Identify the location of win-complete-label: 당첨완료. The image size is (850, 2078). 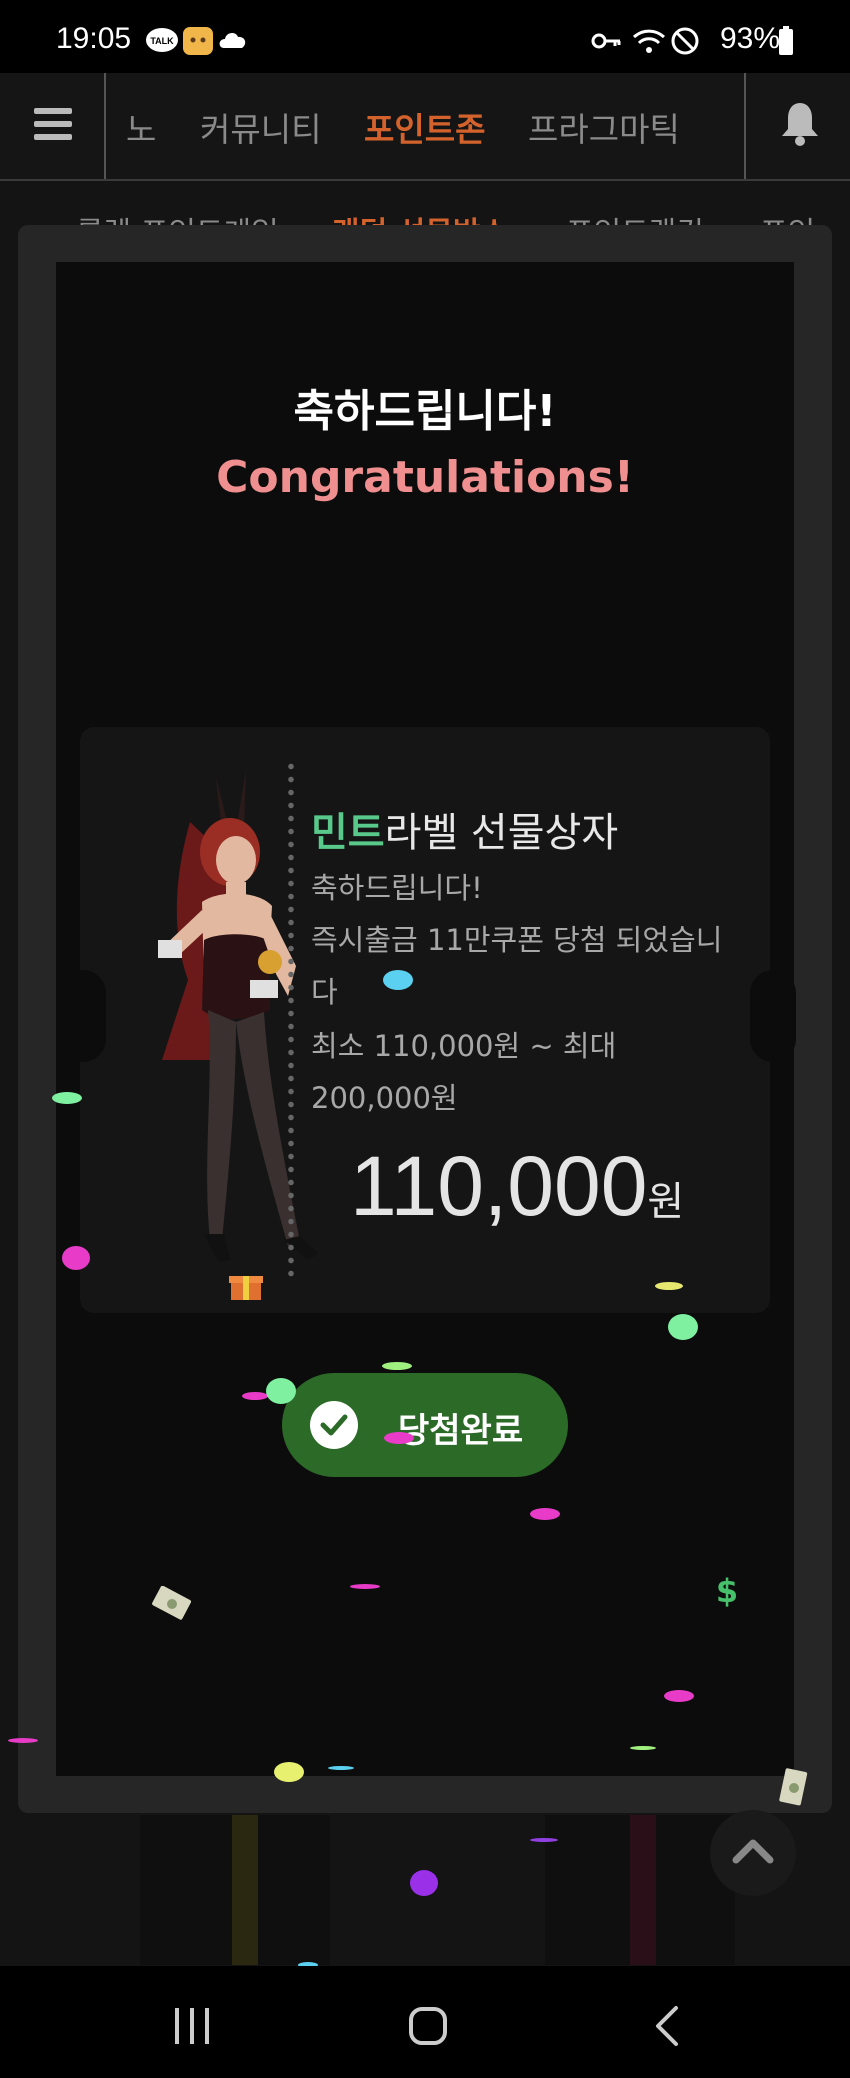
(461, 1431).